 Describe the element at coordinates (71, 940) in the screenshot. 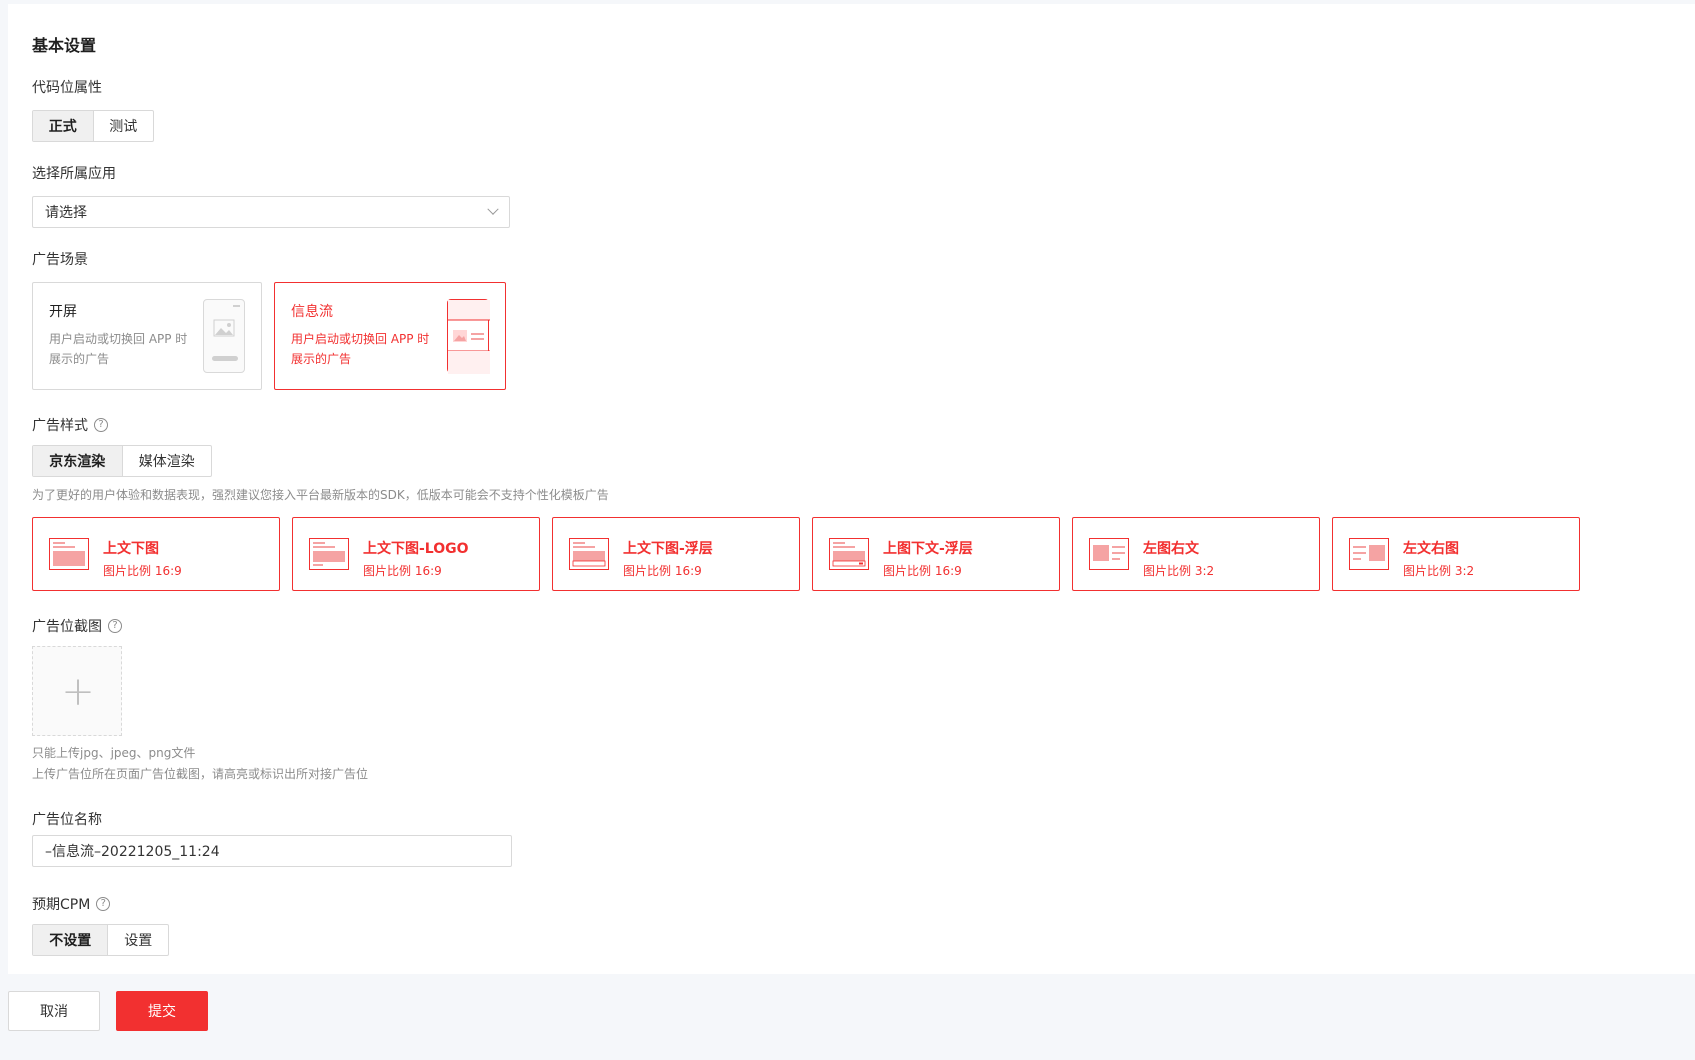

I see `cpm-option-none: 不设置` at that location.